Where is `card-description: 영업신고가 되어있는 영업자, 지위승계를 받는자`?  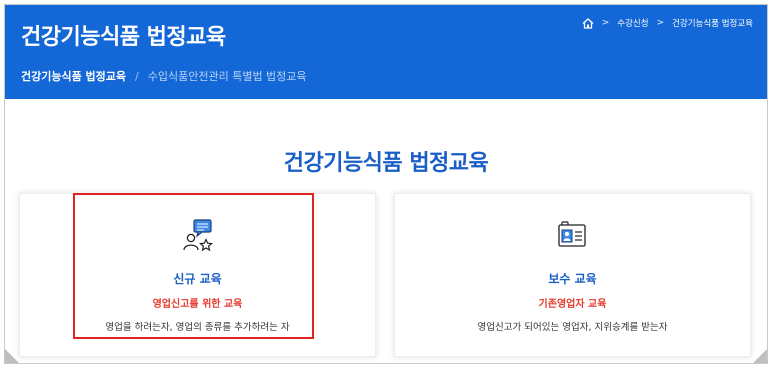 card-description: 영업신고가 되어있는 영업자, 지위승계를 받는자 is located at coordinates (572, 327).